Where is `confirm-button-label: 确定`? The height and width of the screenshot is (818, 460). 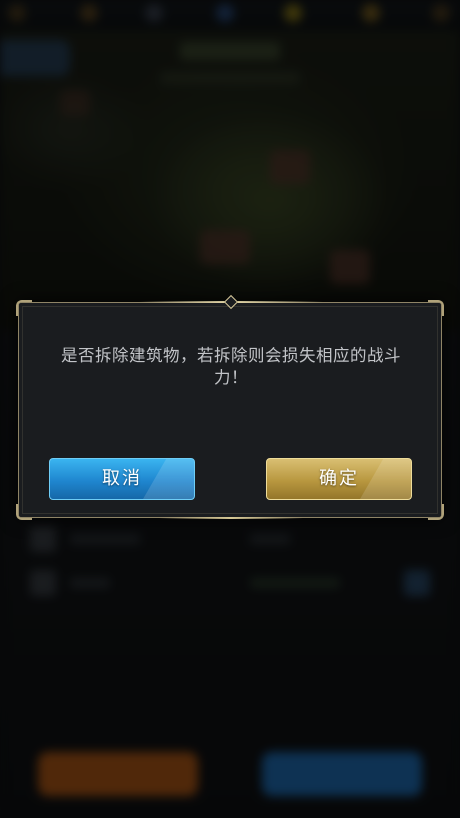 confirm-button-label: 确定 is located at coordinates (339, 478).